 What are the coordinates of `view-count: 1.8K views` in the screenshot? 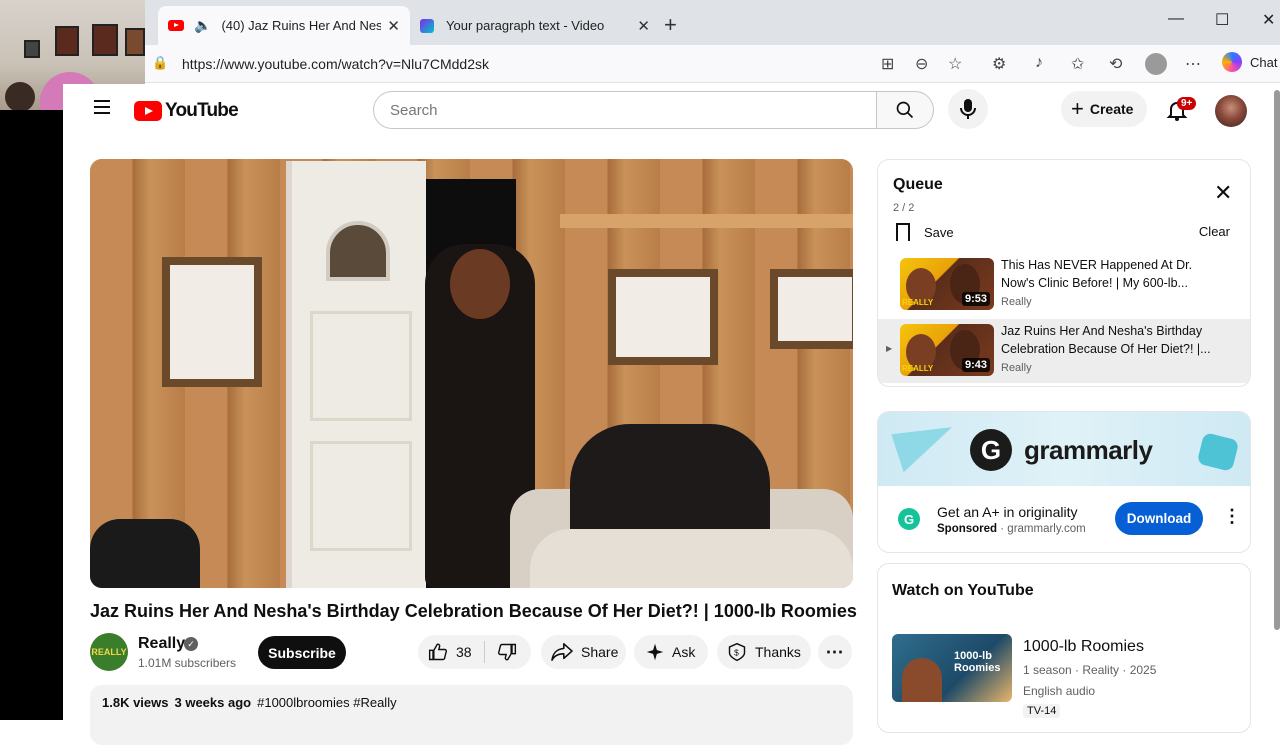 It's located at (135, 702).